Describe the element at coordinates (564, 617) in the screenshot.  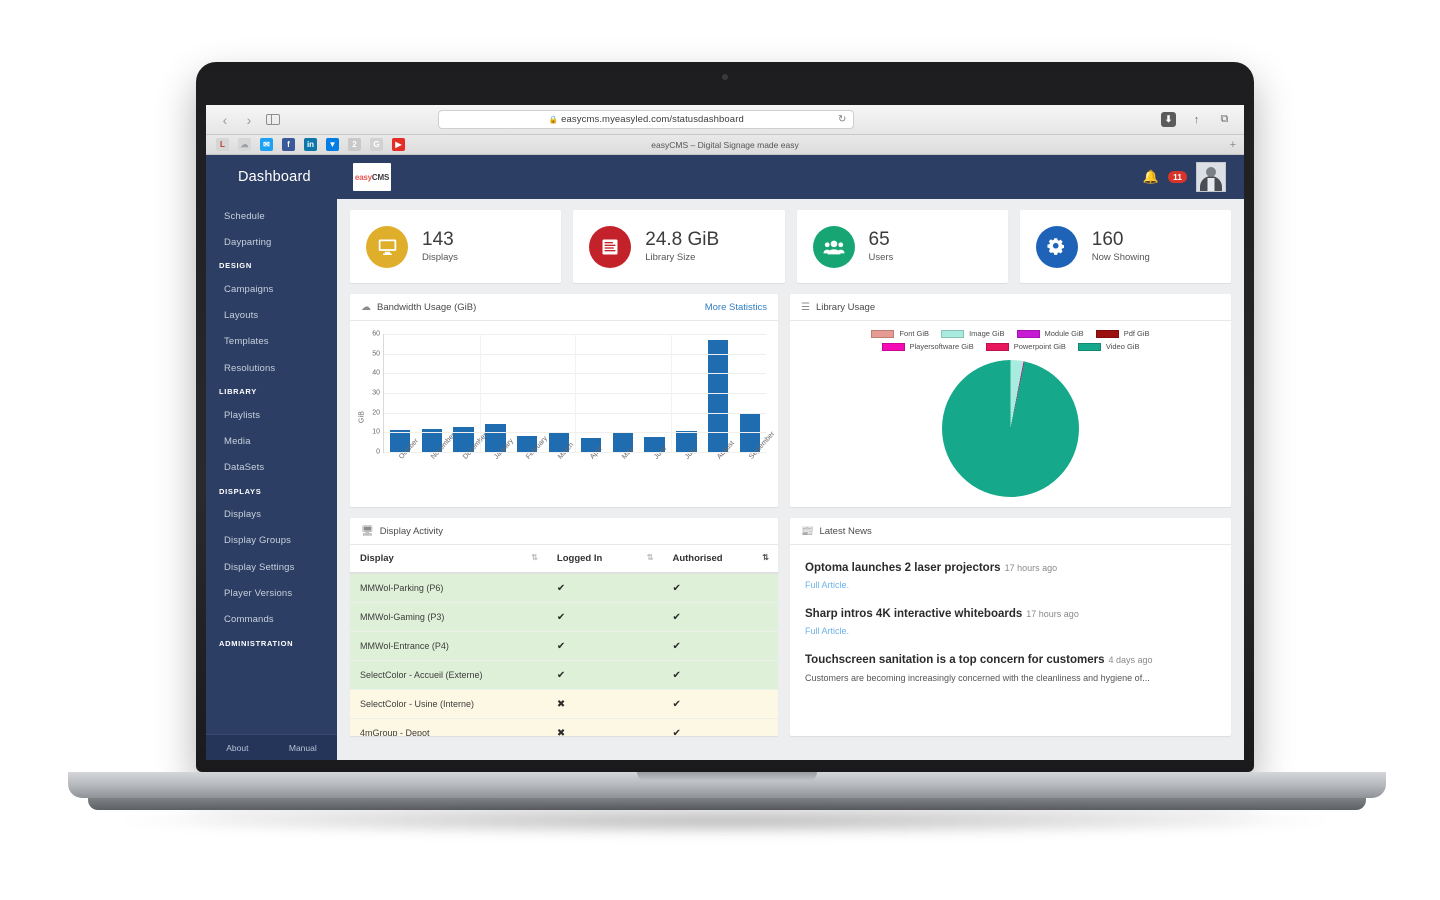
I see `table-row: MMWol-Gaming (P3) ✔ ✔` at that location.